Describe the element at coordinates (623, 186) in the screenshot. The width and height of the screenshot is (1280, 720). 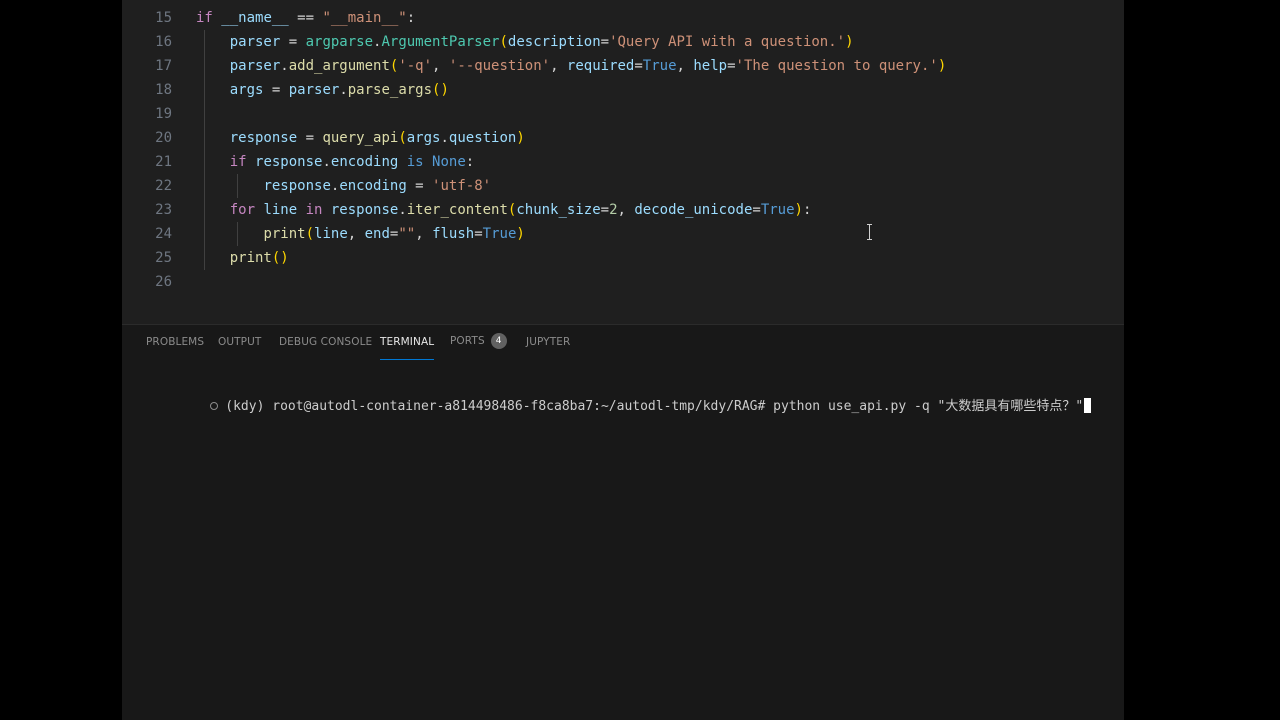
I see `code-line: 22 response.encoding = 'utf-8'` at that location.